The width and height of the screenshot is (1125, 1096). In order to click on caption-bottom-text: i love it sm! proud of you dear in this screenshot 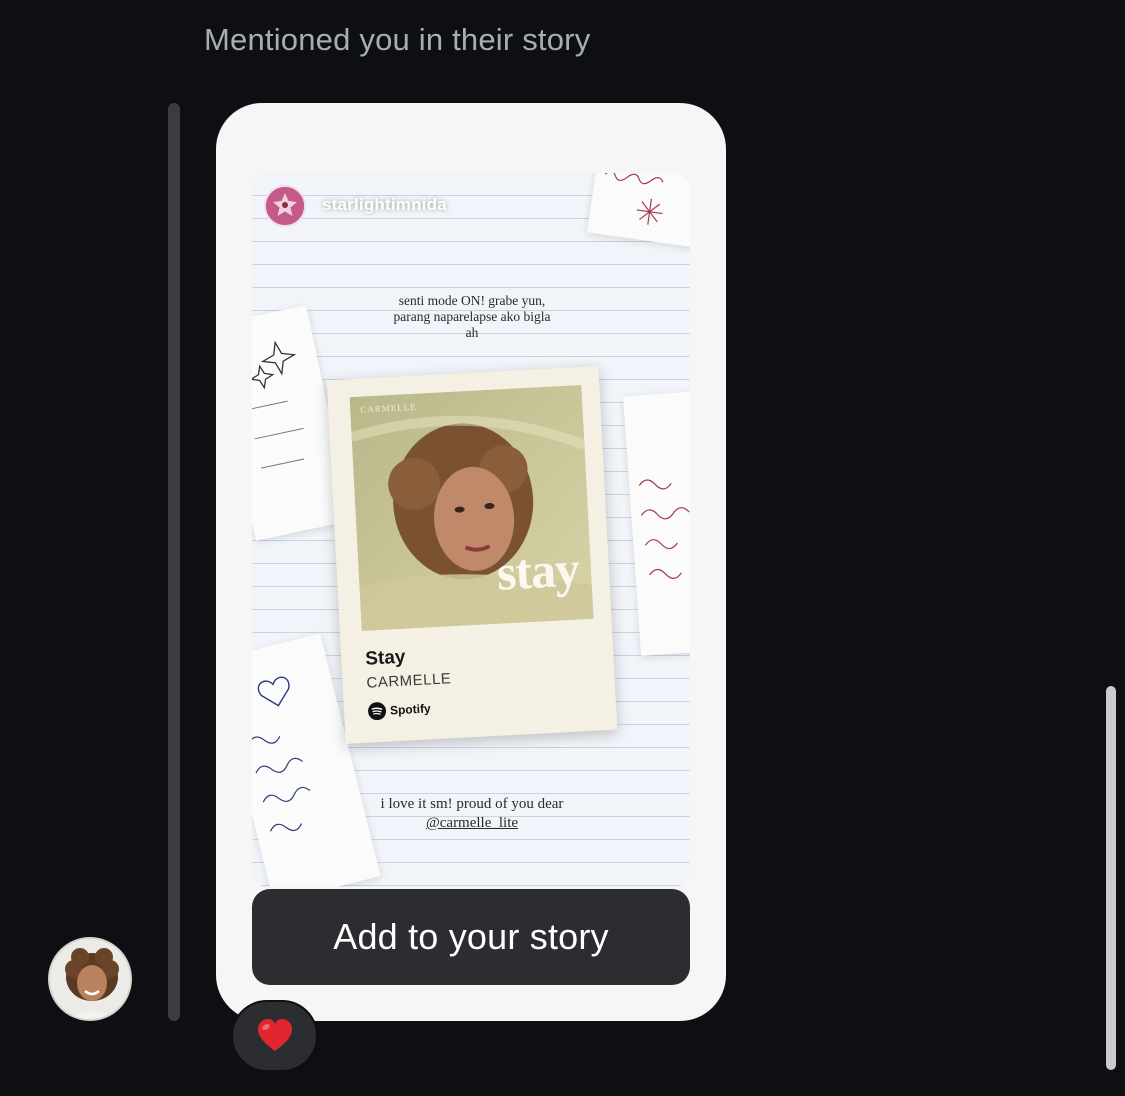, I will do `click(472, 804)`.